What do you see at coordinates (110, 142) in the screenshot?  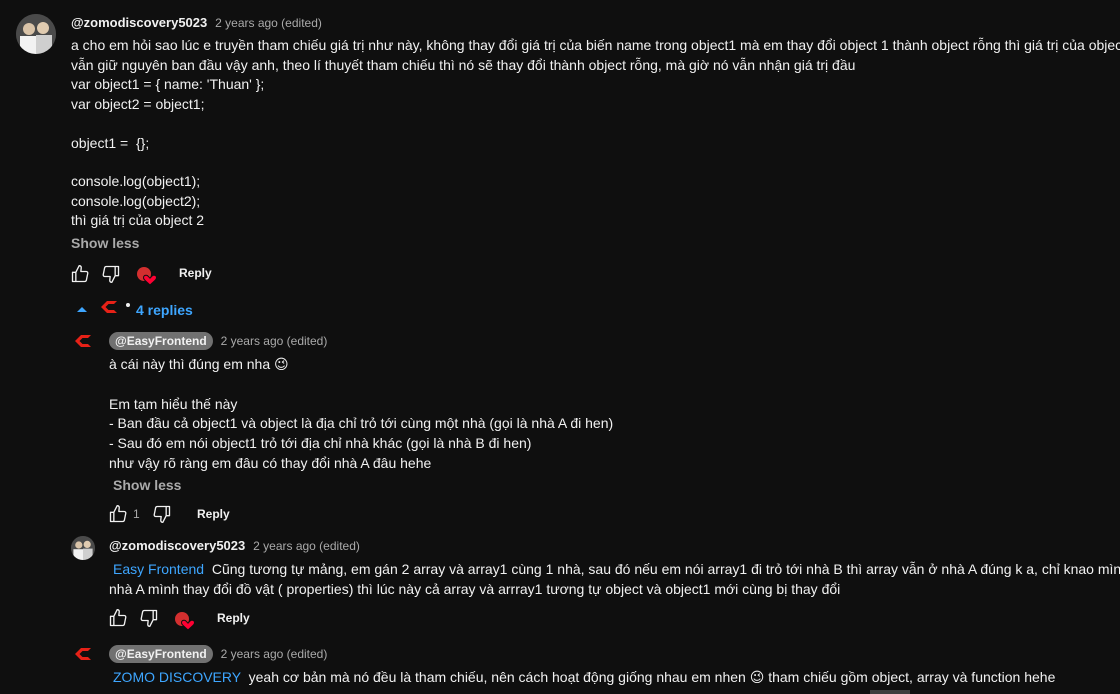 I see `comment-text-line: object1 = {};` at bounding box center [110, 142].